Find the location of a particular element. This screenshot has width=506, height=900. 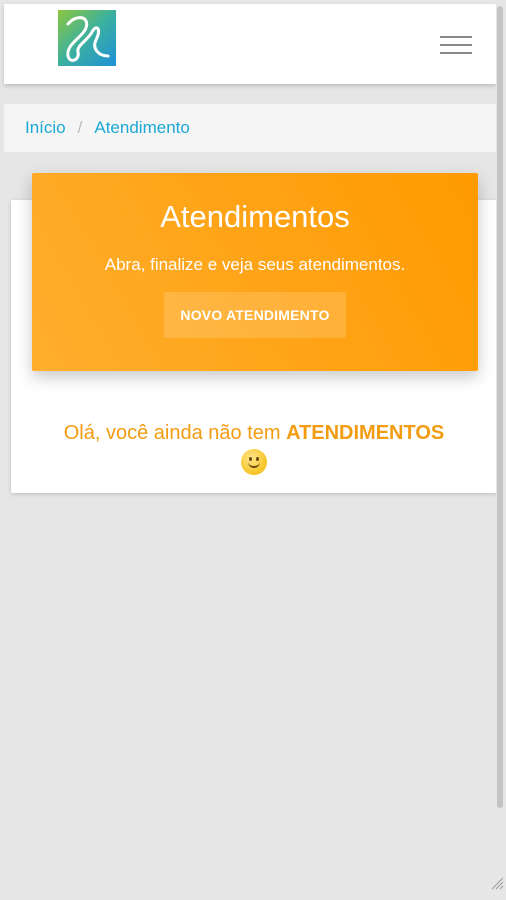

new-ticket-button: NOVO ATENDIMENTO is located at coordinates (255, 315).